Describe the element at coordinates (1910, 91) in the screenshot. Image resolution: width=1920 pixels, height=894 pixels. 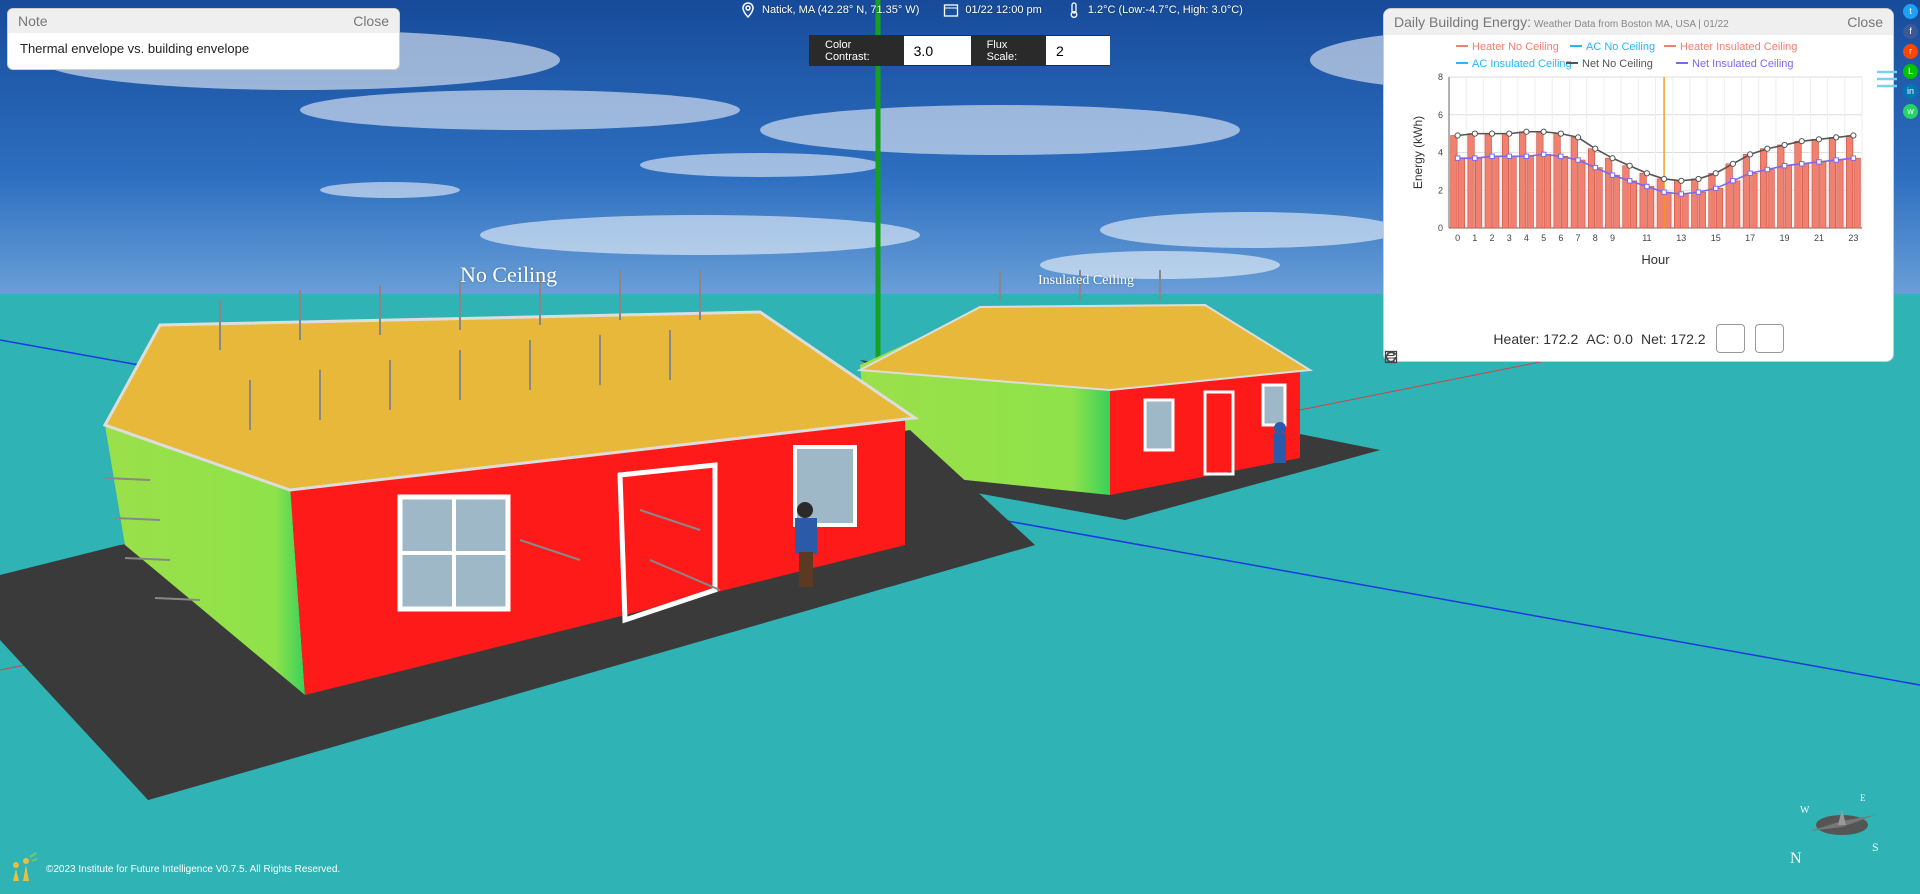
I see `linkedin-icon: in` at that location.